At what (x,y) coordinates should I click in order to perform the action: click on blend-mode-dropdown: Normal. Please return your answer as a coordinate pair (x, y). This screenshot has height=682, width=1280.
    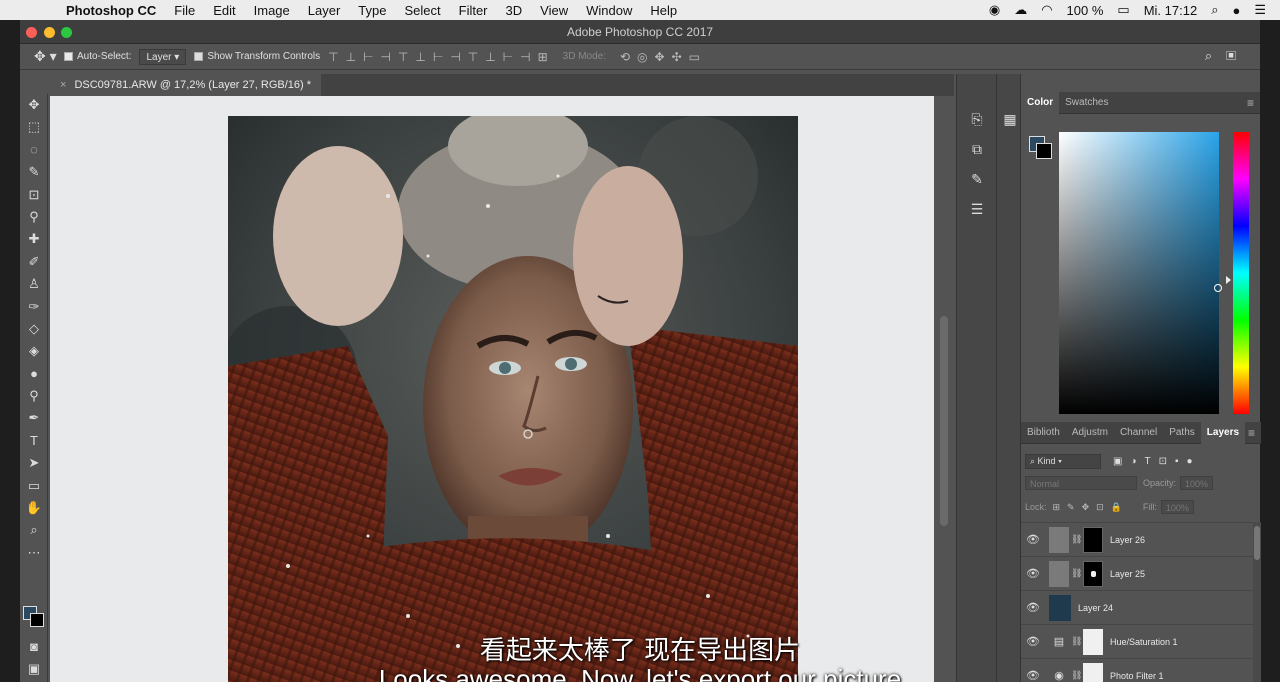
    Looking at the image, I should click on (1081, 483).